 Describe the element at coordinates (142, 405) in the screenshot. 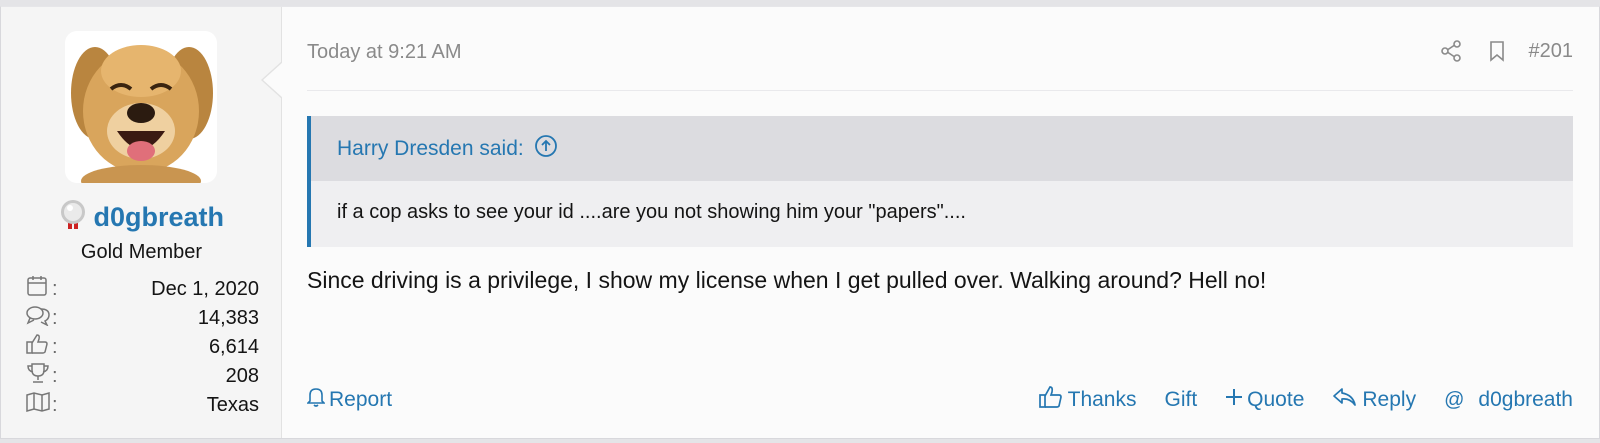

I see `stat-location: : Texas` at that location.